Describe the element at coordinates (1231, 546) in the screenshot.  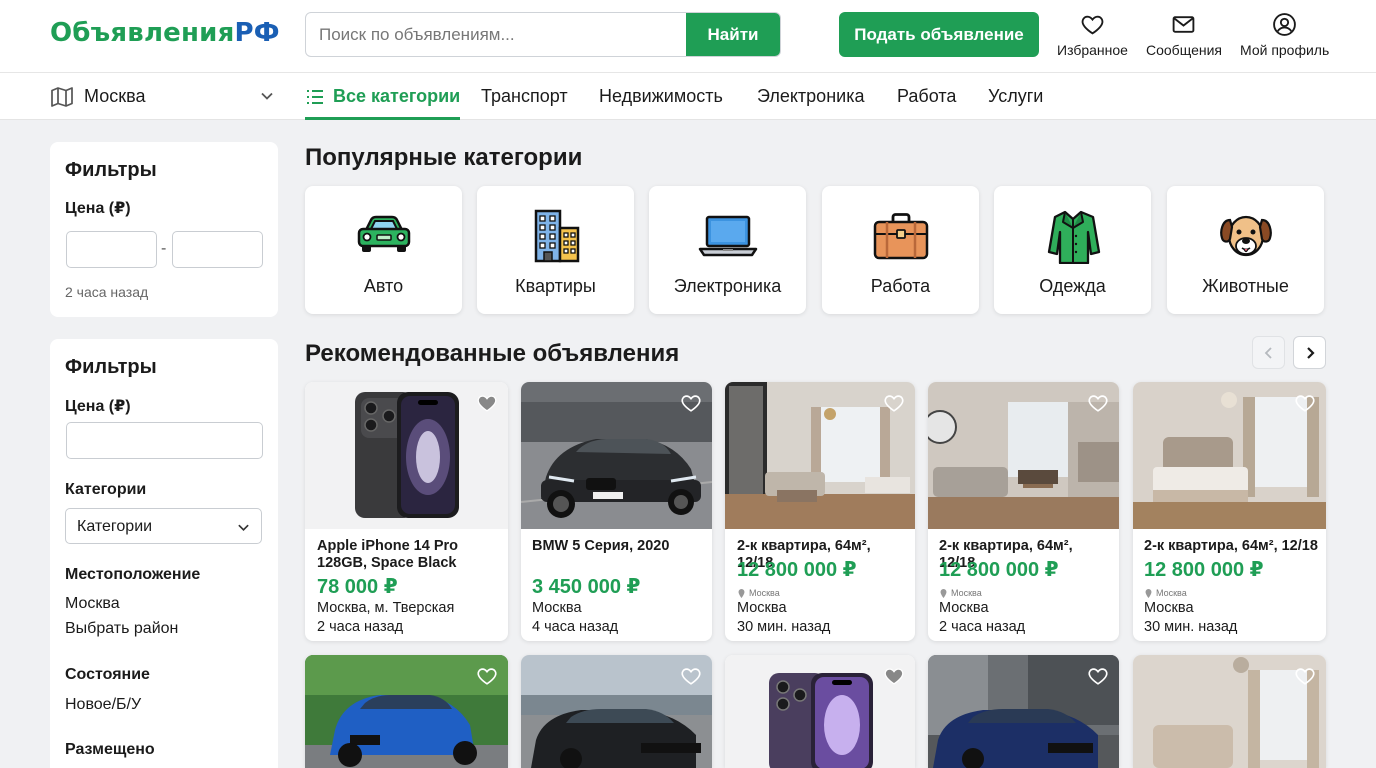
I see `listing-title: 2-к квартира, 64м², 12/18` at that location.